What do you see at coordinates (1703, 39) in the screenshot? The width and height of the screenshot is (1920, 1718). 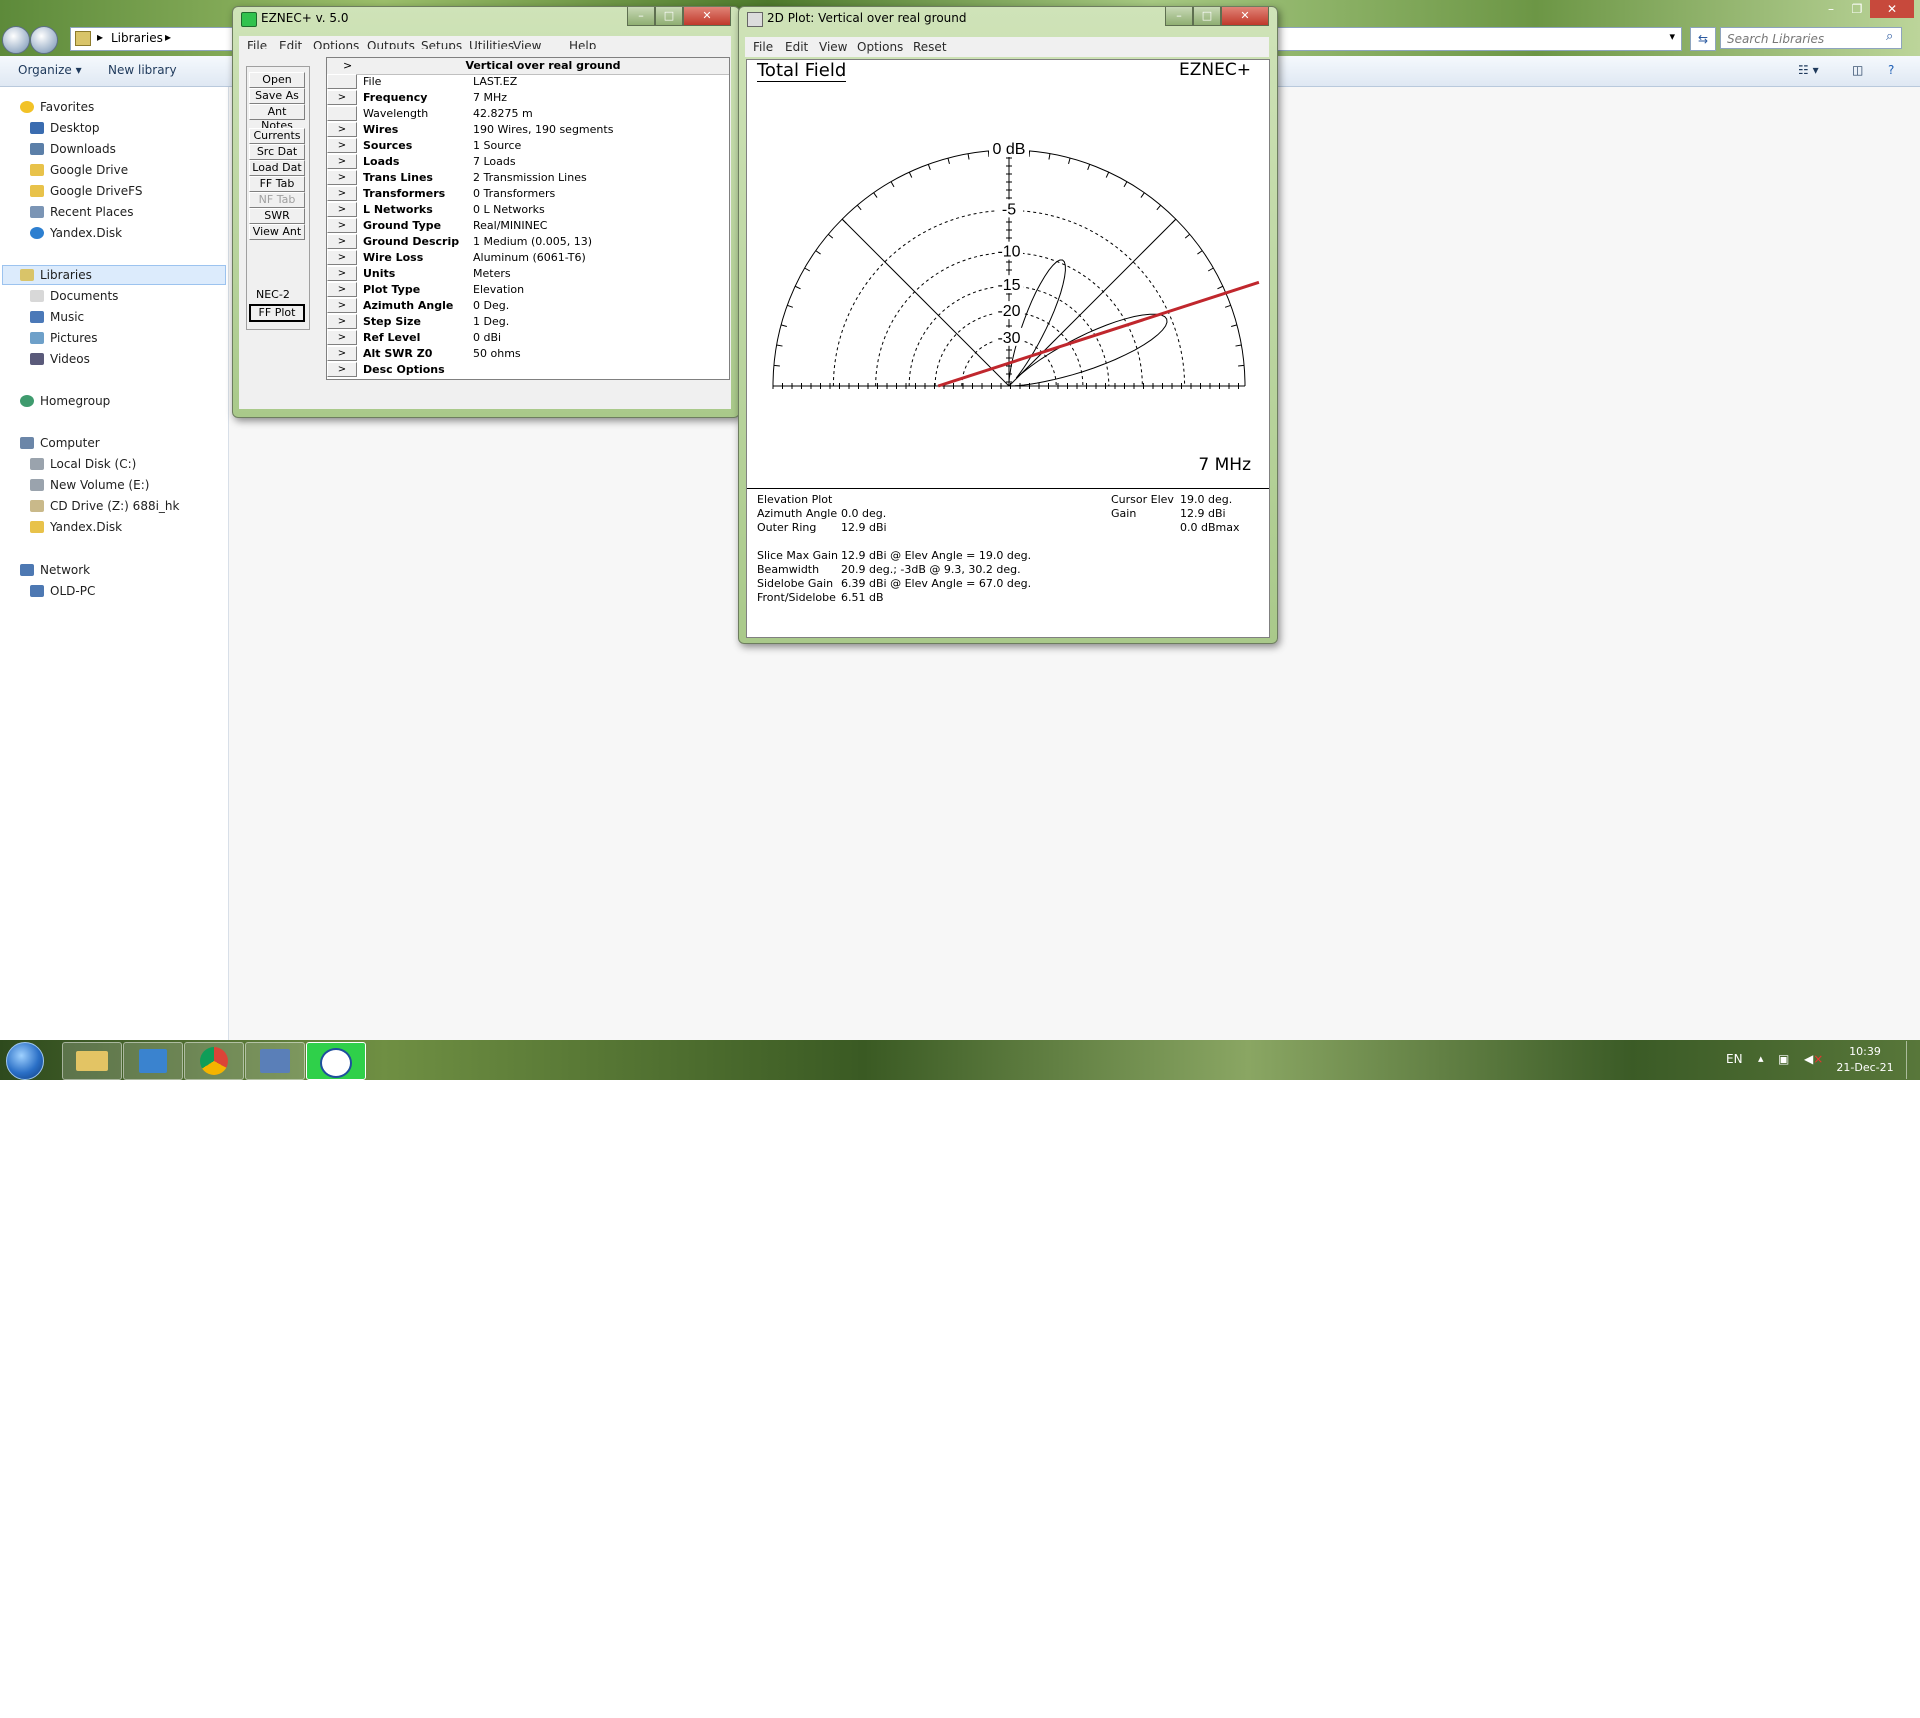 I see `refresh-icon: ⇆` at bounding box center [1703, 39].